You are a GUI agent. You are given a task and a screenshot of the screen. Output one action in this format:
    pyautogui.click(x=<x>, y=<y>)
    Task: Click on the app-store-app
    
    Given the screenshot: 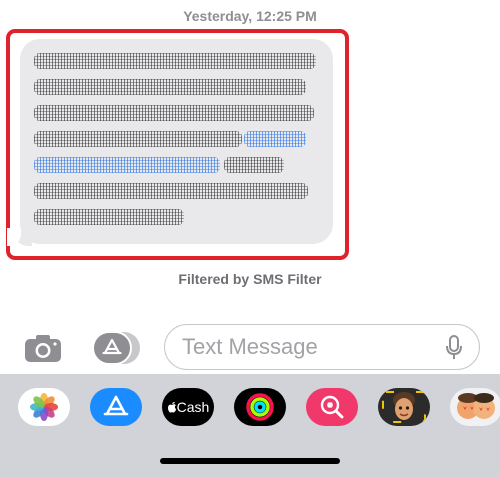 What is the action you would take?
    pyautogui.click(x=116, y=407)
    